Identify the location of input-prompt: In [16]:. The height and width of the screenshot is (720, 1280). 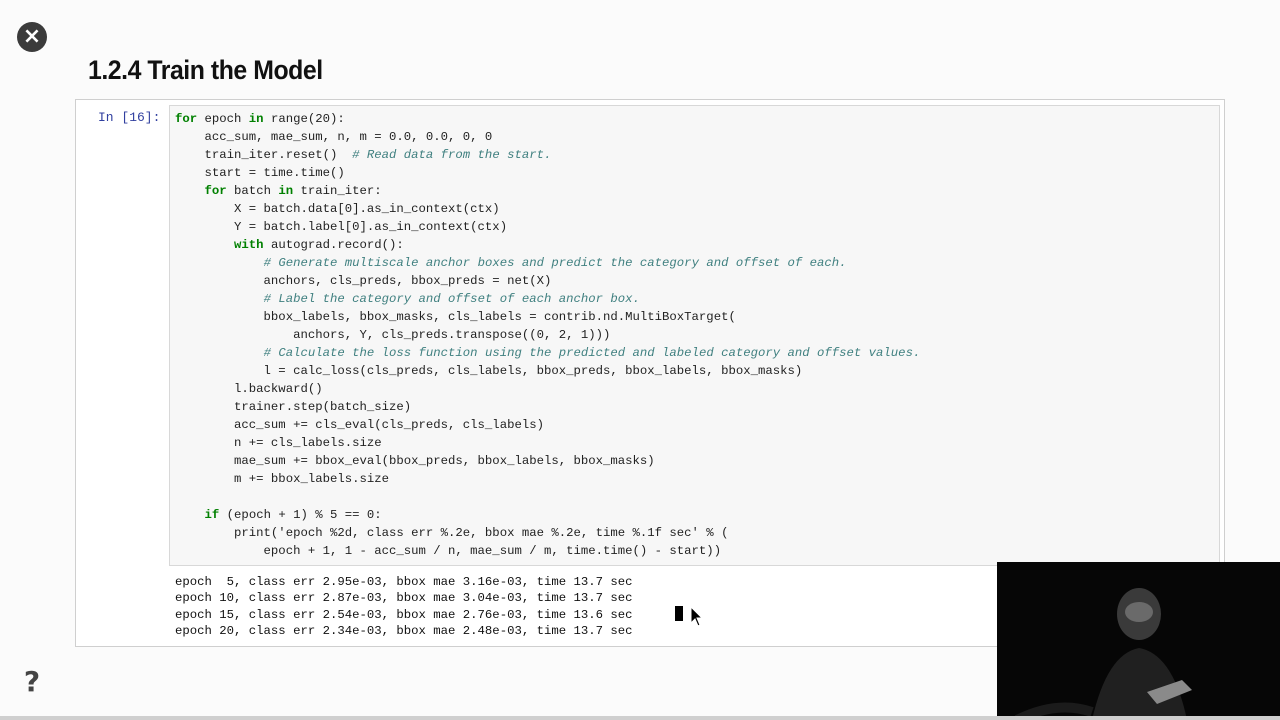
(129, 117).